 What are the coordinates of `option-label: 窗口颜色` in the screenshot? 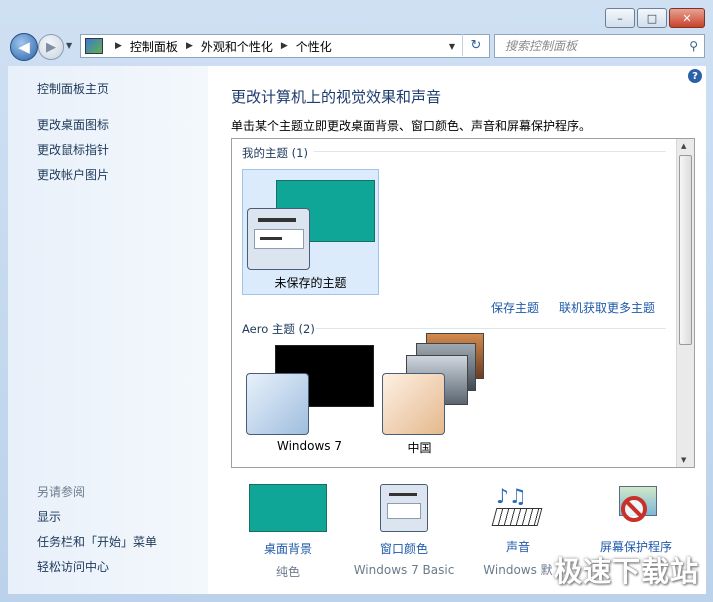 It's located at (403, 549).